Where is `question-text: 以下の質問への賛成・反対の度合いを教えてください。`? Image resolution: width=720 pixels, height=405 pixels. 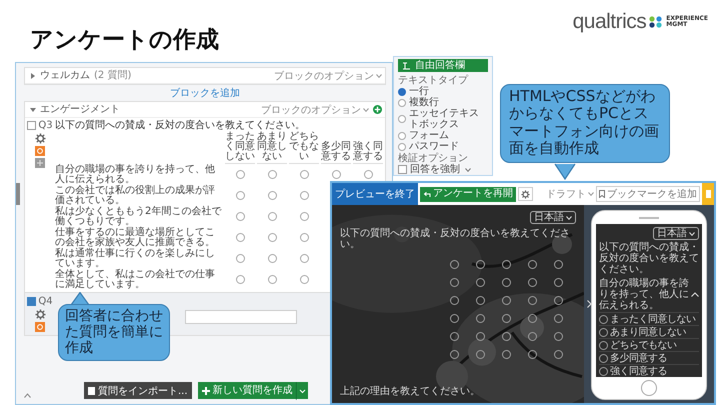 question-text: 以下の質問への賛成・反対の度合いを教えてください。 is located at coordinates (455, 239).